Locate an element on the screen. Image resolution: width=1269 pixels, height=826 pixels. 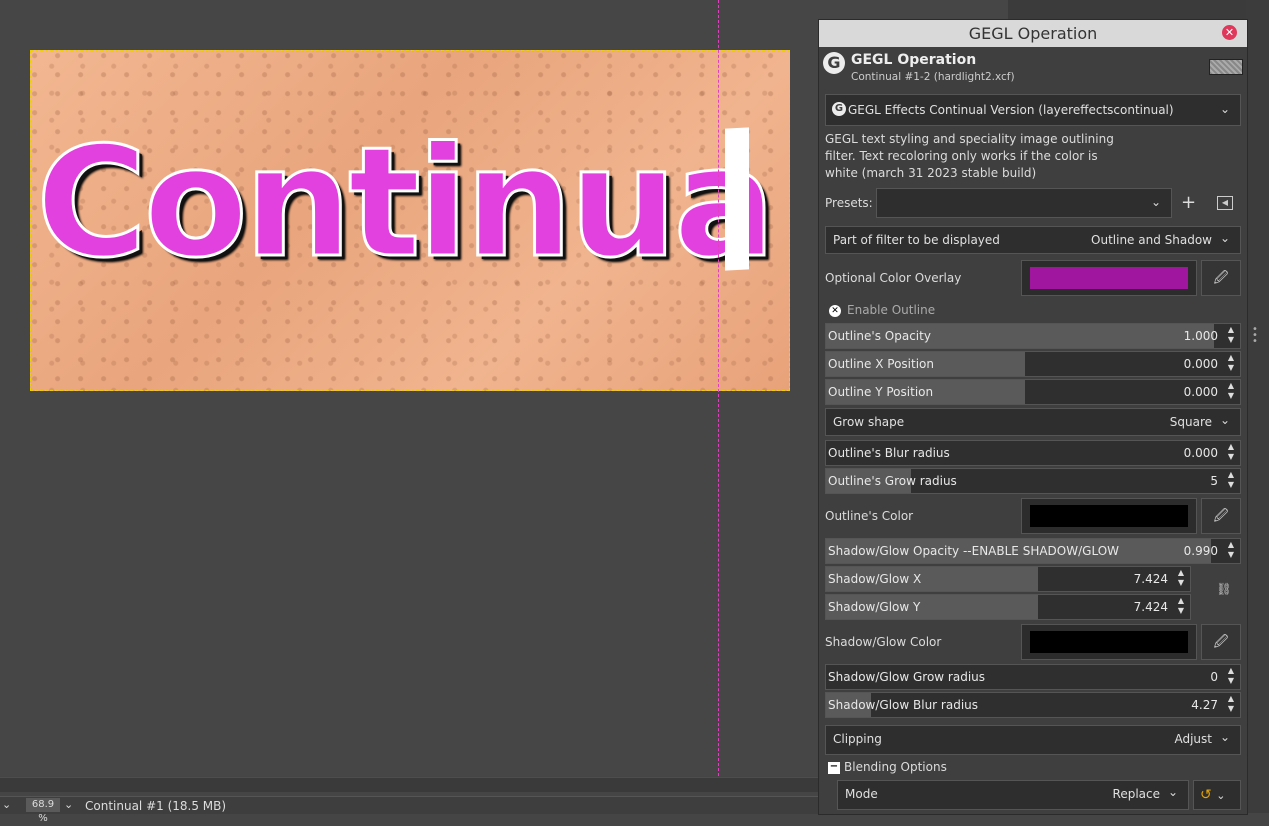
reset-mode-button: ↺ ⌄ is located at coordinates (1217, 795).